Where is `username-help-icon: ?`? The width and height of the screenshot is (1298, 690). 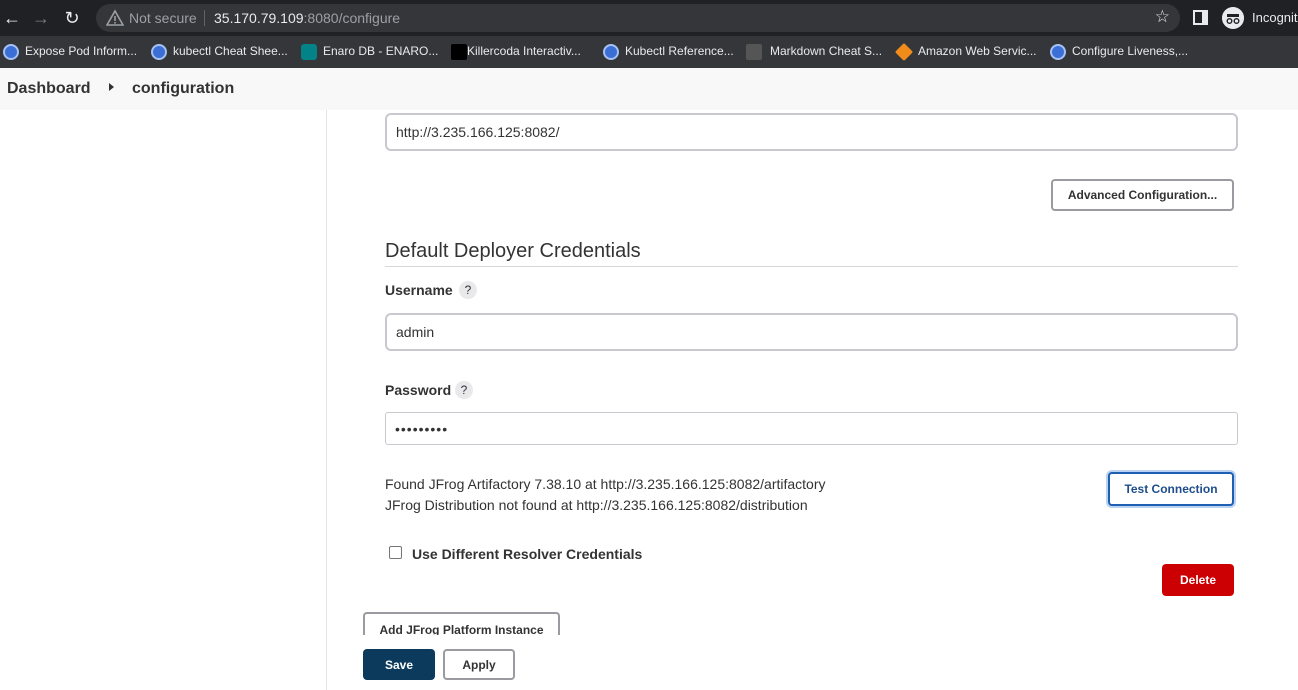
username-help-icon: ? is located at coordinates (468, 290).